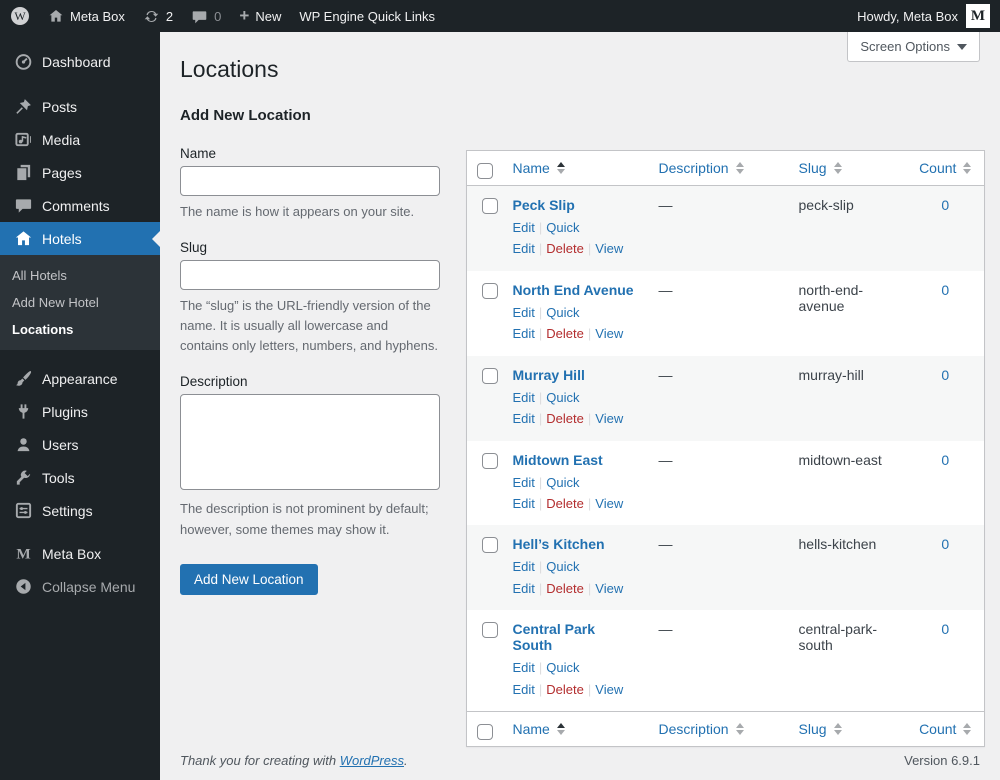 The width and height of the screenshot is (1000, 780). What do you see at coordinates (559, 544) in the screenshot?
I see `term-name-link: Hell’s Kitchen` at bounding box center [559, 544].